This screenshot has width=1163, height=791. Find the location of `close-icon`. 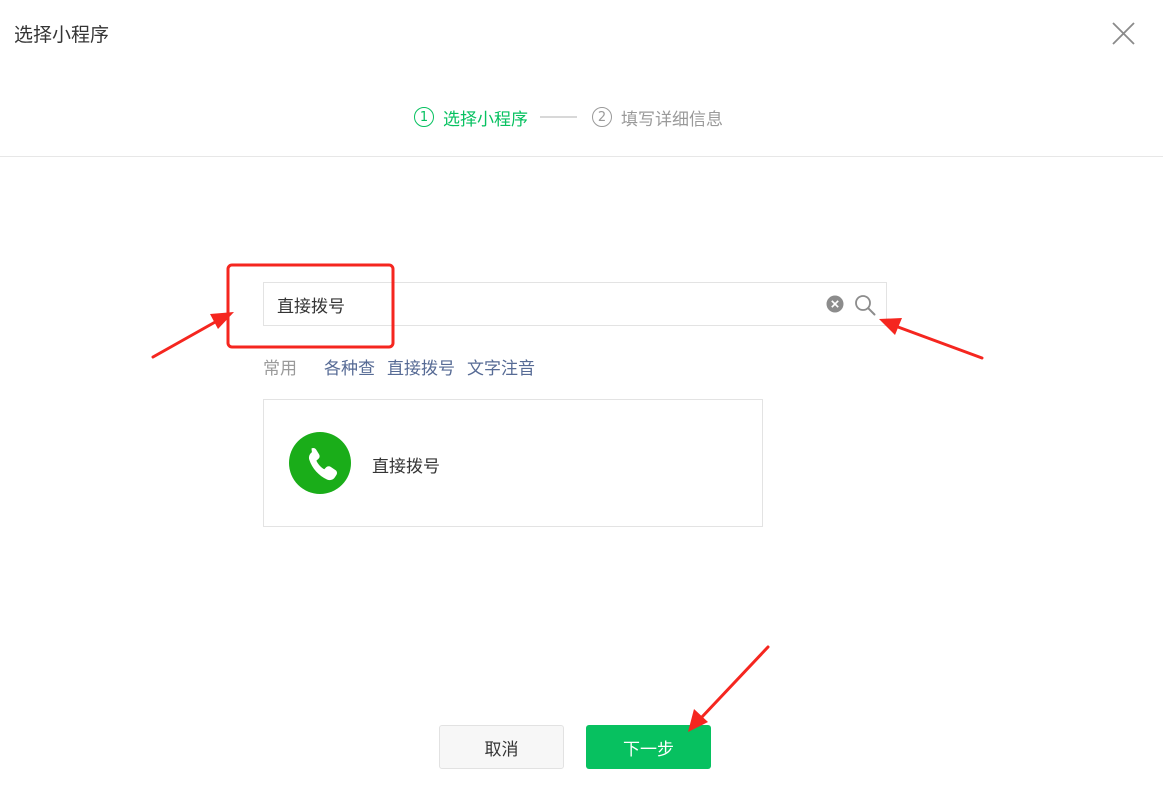

close-icon is located at coordinates (1123, 33).